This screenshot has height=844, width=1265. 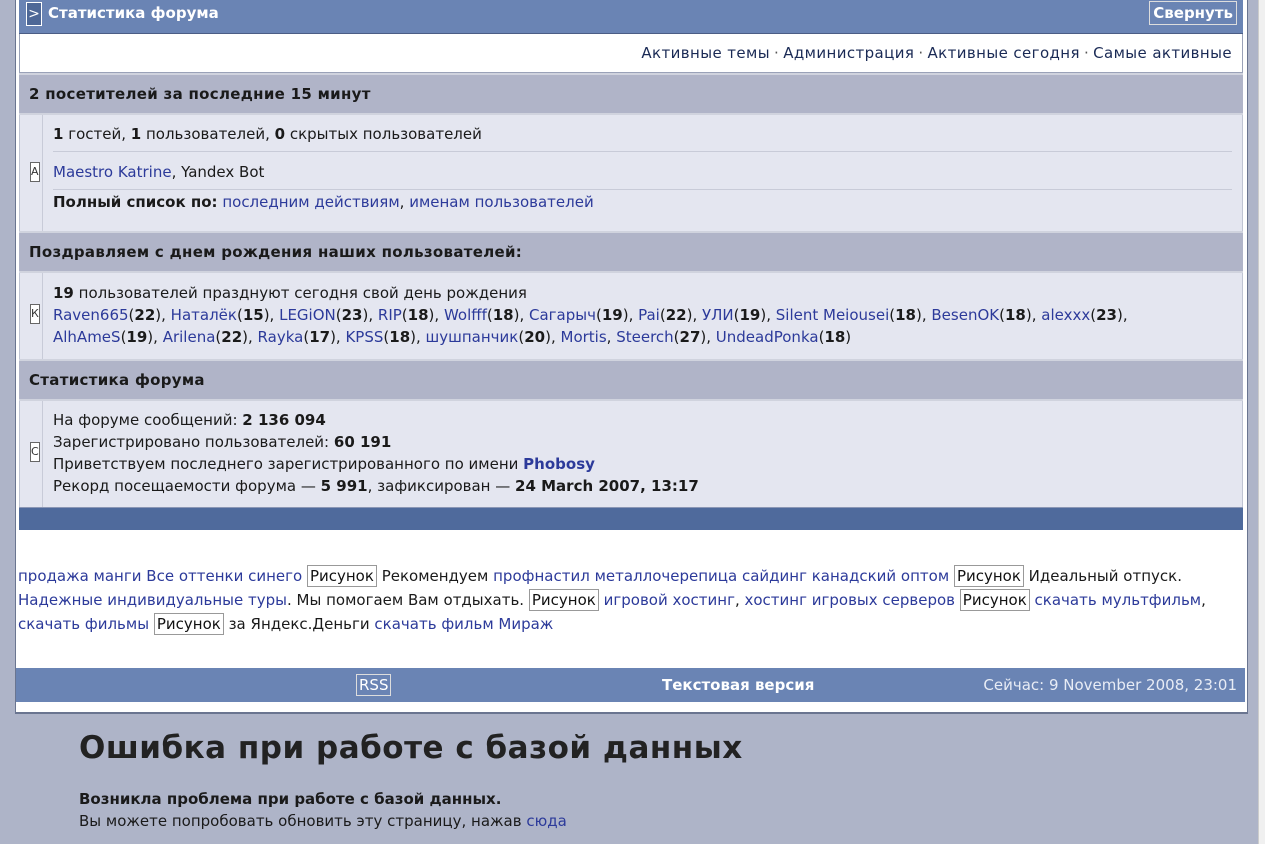 I want to click on birthday-user-link: Silent Meiousei, so click(x=832, y=315).